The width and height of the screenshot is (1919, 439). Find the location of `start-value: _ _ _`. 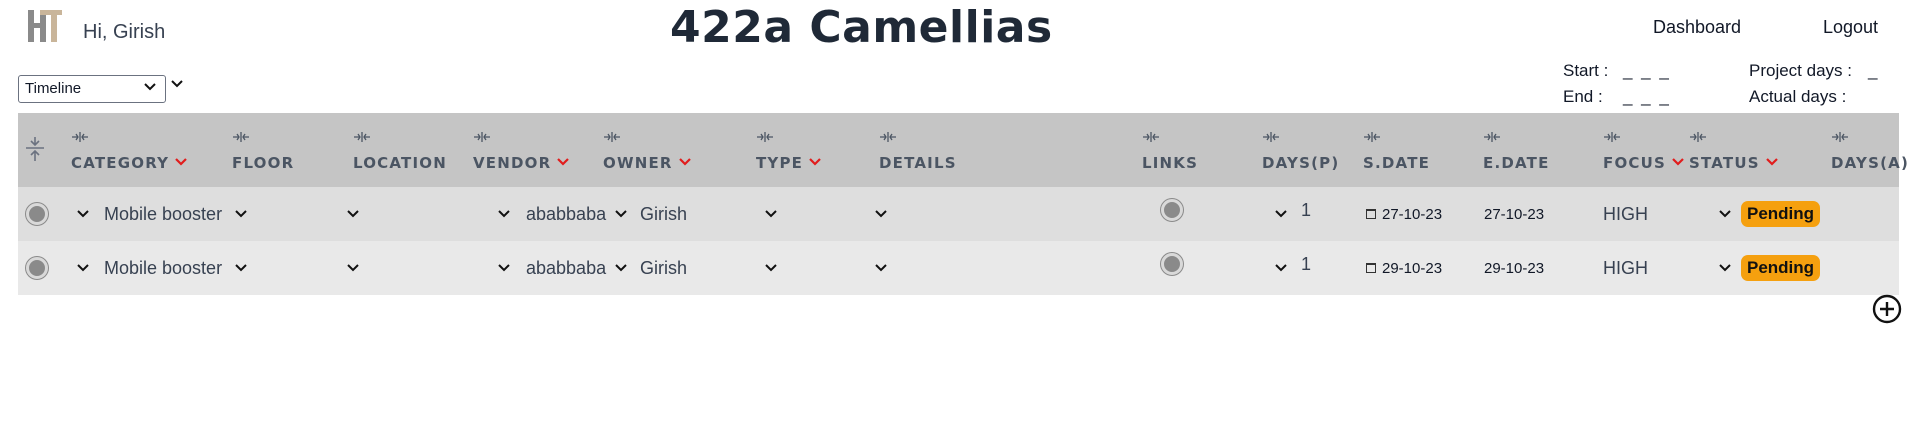

start-value: _ _ _ is located at coordinates (1647, 70).